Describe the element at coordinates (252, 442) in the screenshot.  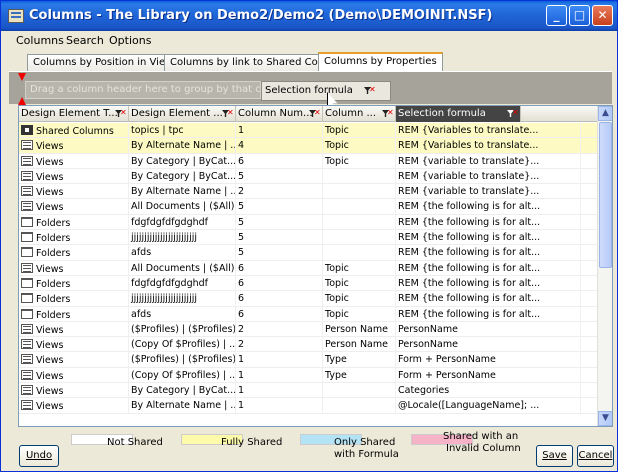
I see `legend-fully-shared-label: Fully Shared` at that location.